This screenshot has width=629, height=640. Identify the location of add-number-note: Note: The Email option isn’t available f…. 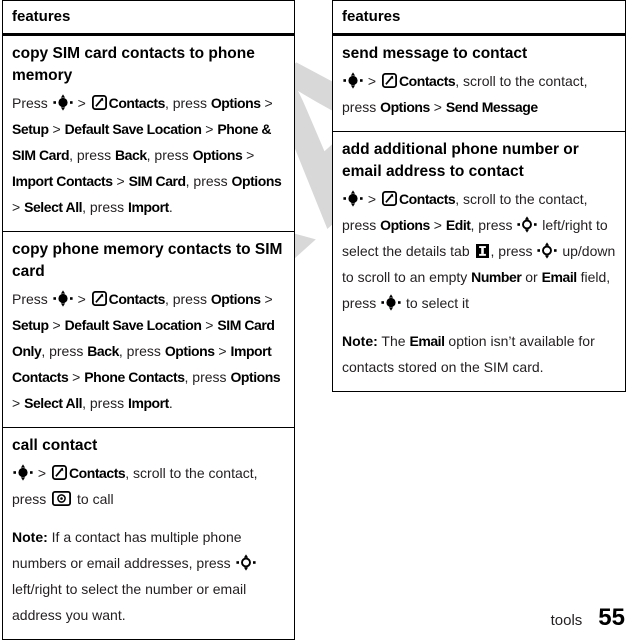
(479, 354).